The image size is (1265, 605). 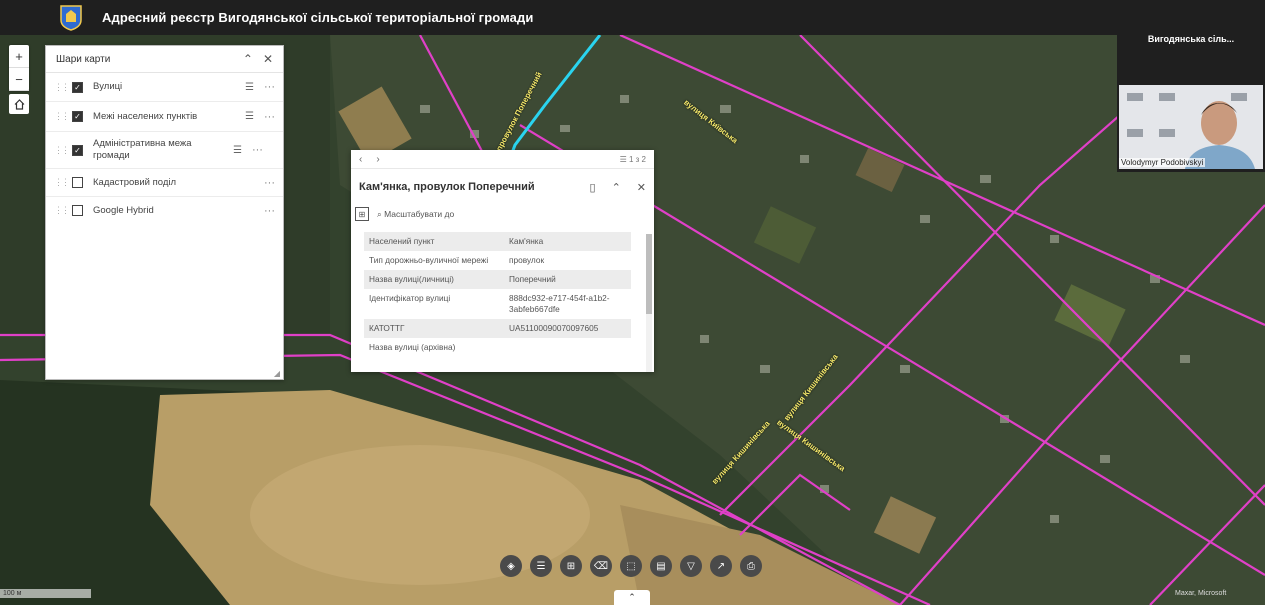 I want to click on participant-name: Volodymyr Podobivskyi, so click(x=1162, y=162).